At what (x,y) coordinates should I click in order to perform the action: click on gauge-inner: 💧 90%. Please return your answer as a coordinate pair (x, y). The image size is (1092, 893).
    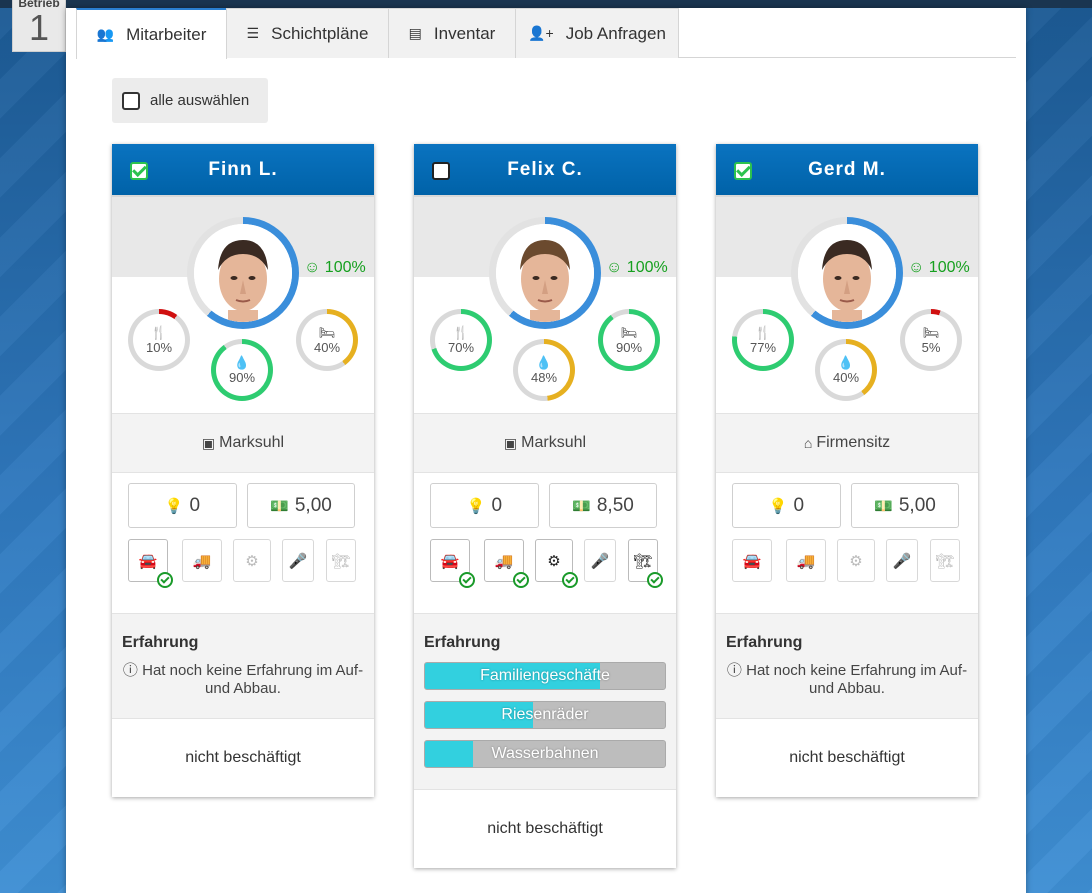
    Looking at the image, I should click on (242, 370).